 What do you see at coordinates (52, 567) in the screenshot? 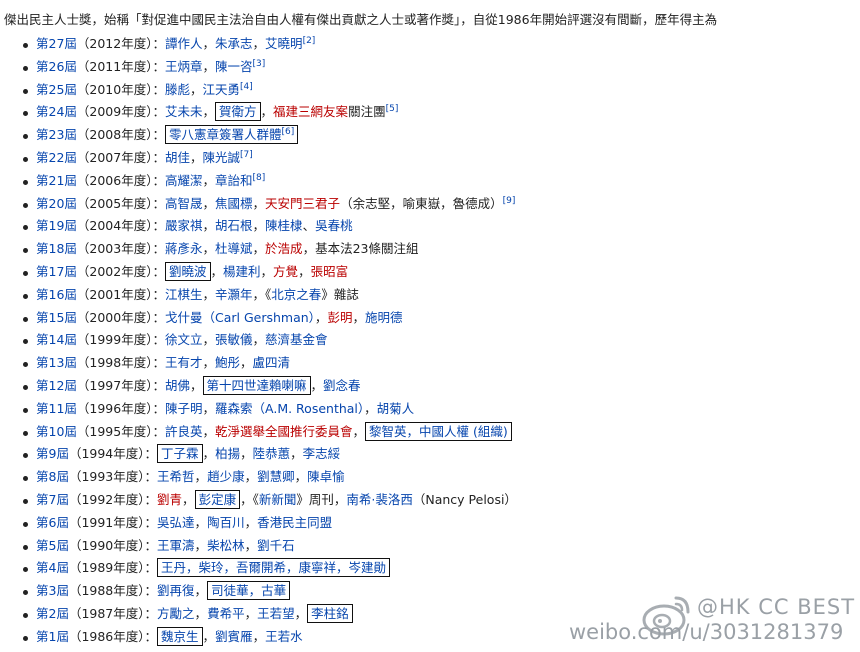
I see `edition-link: 第4屆` at bounding box center [52, 567].